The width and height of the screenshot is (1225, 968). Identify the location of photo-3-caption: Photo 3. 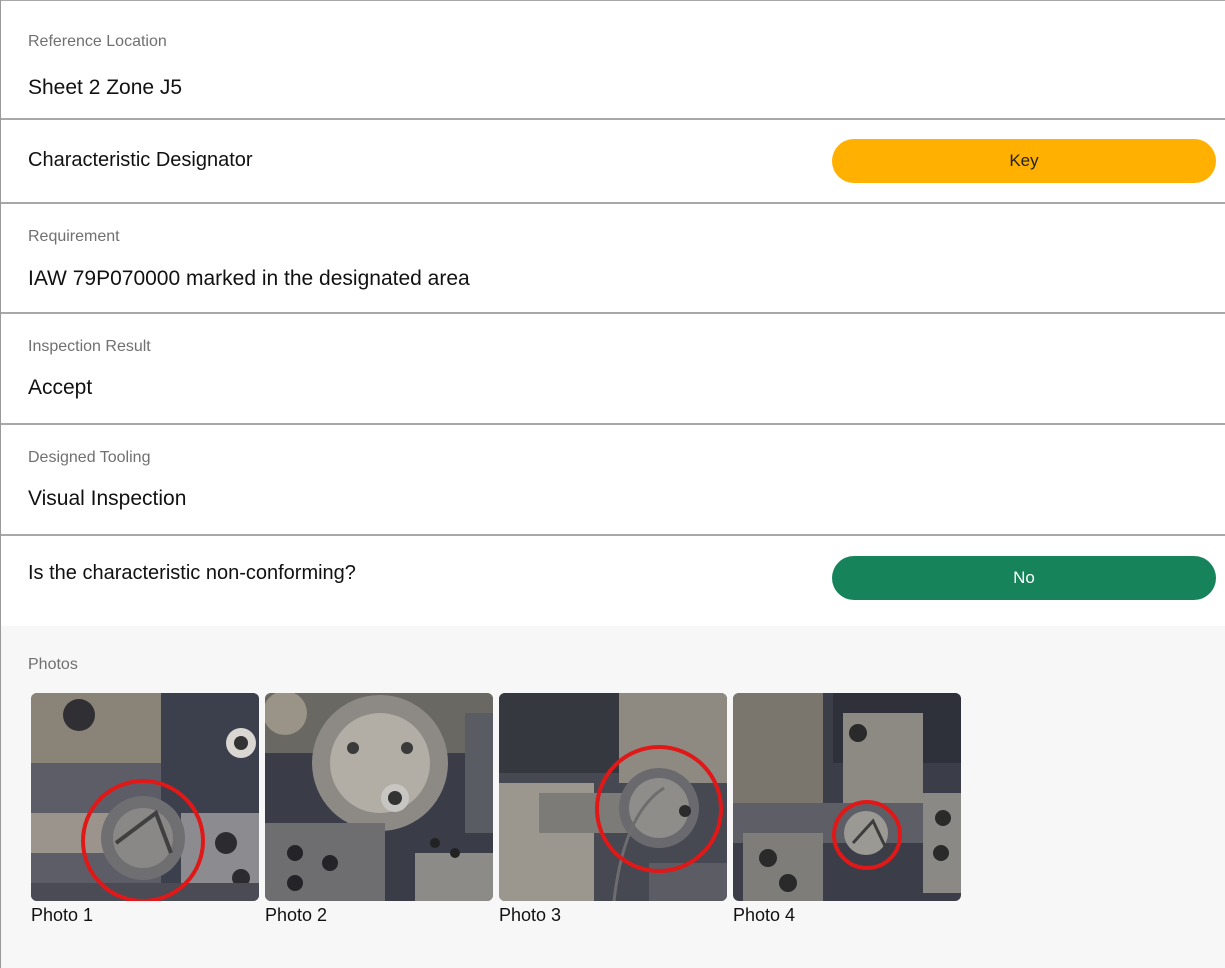
(530, 915).